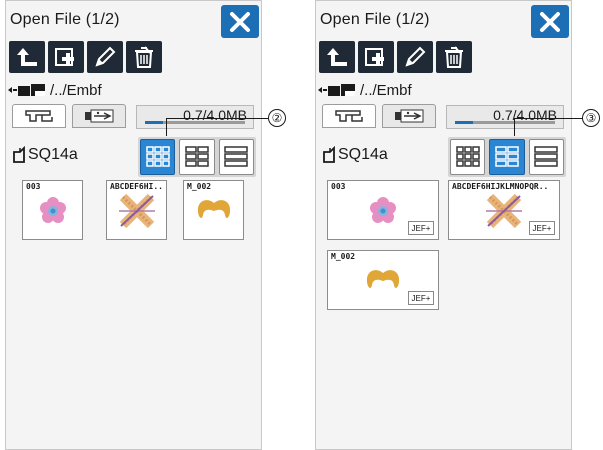 This screenshot has width=603, height=450. I want to click on callout-number: ②, so click(277, 118).